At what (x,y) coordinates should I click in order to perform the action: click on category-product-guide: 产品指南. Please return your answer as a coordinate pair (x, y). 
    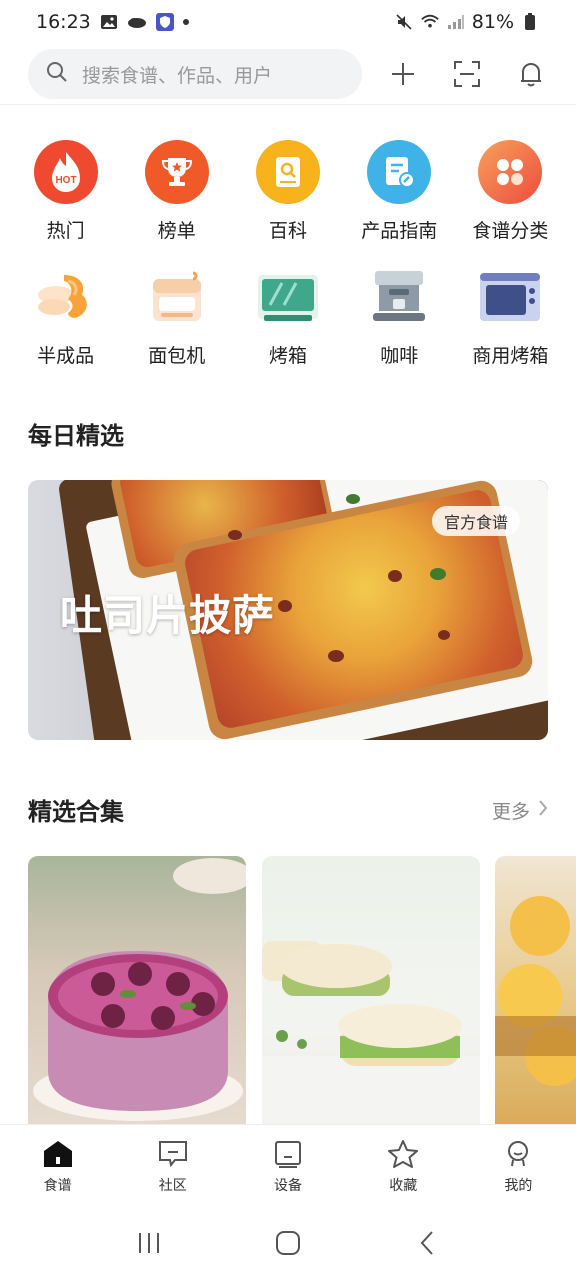
    Looking at the image, I should click on (399, 191).